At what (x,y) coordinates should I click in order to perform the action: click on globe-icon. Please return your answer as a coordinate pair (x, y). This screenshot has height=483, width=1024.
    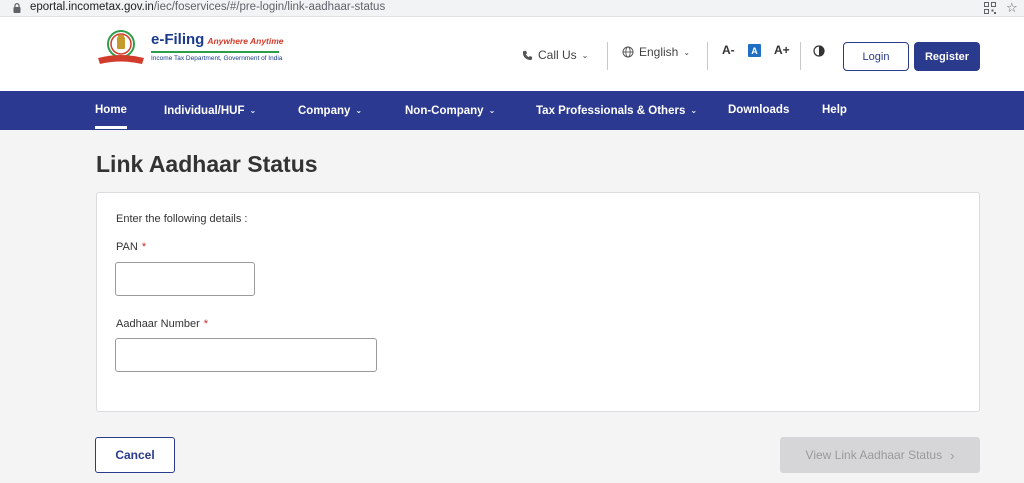
    Looking at the image, I should click on (628, 52).